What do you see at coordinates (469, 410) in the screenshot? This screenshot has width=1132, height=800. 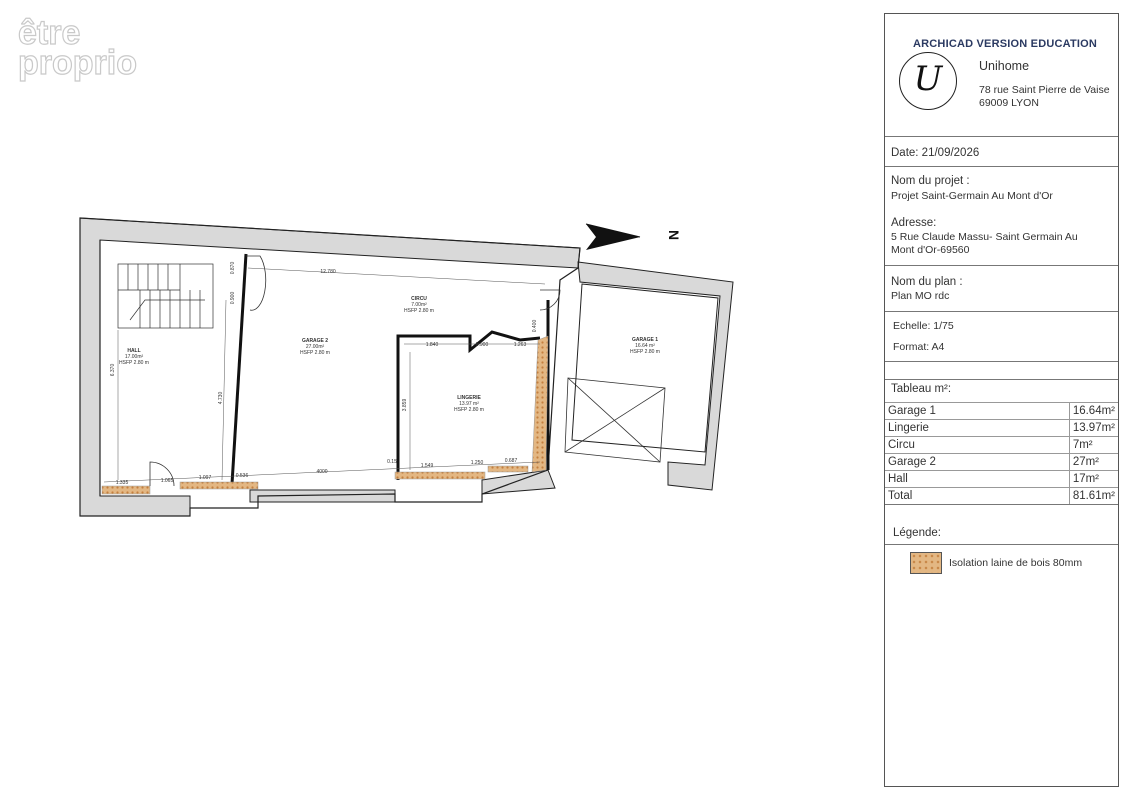 I see `room-height-lingerie: HSFP 2.80 m` at bounding box center [469, 410].